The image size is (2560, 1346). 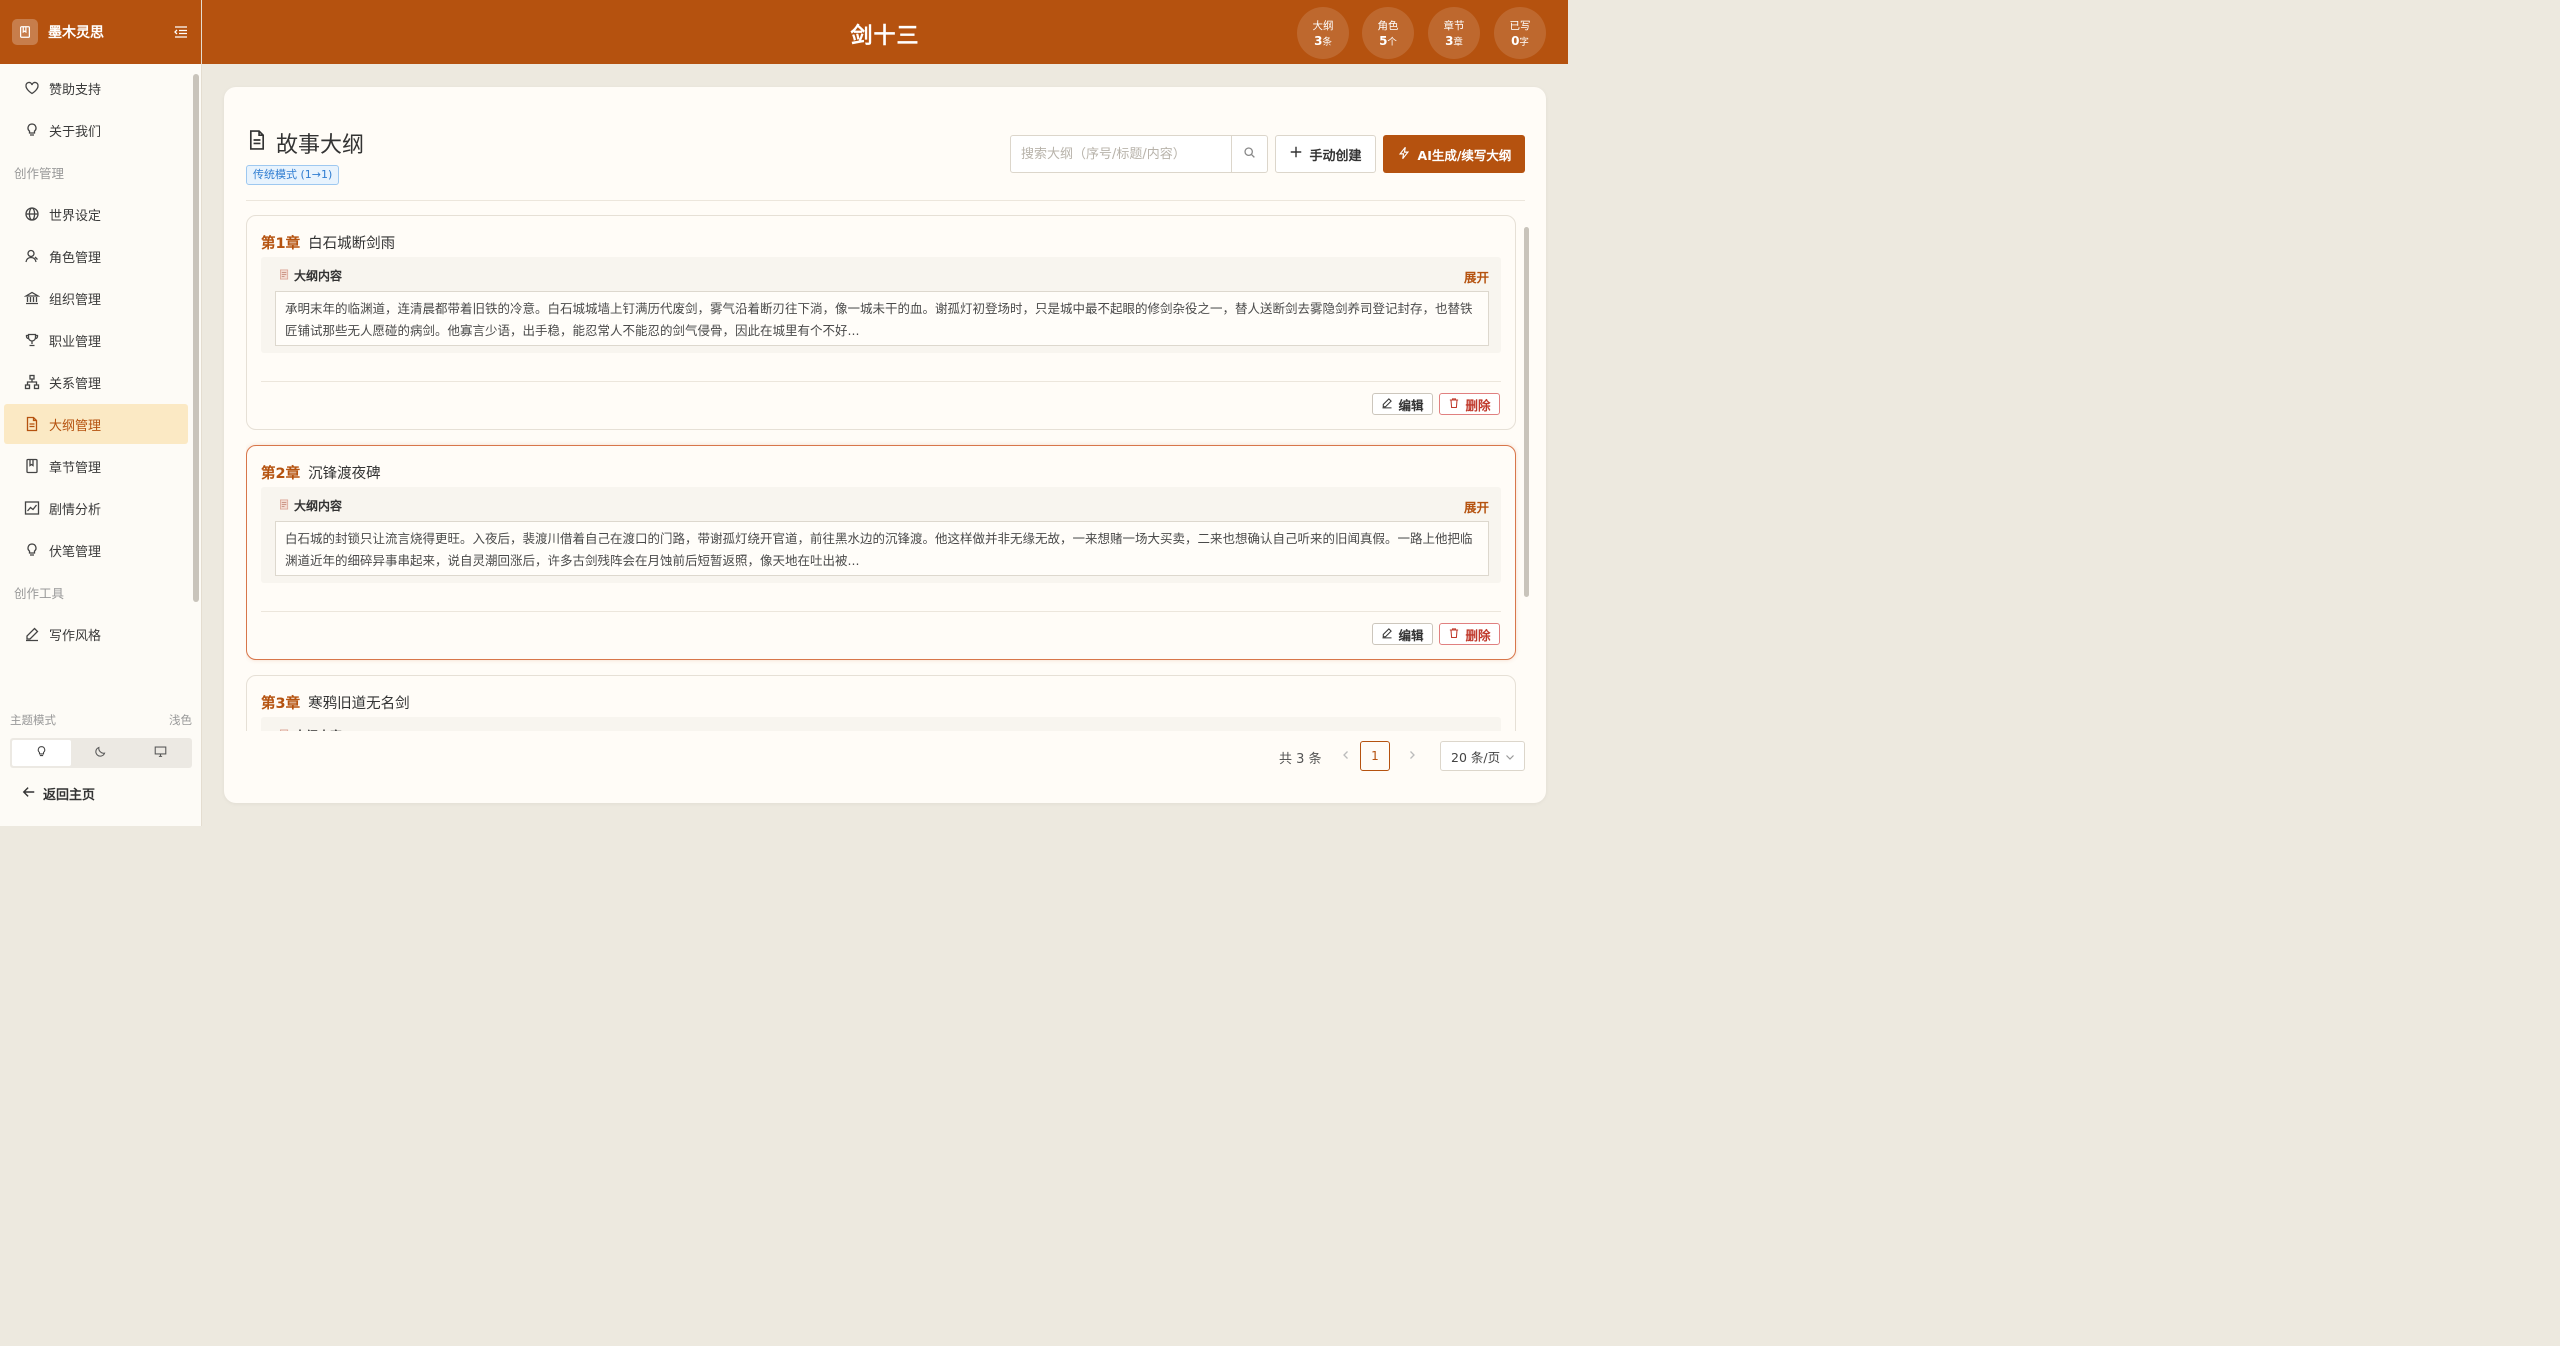 I want to click on sidebar-item-world: 世界设定, so click(x=96, y=214).